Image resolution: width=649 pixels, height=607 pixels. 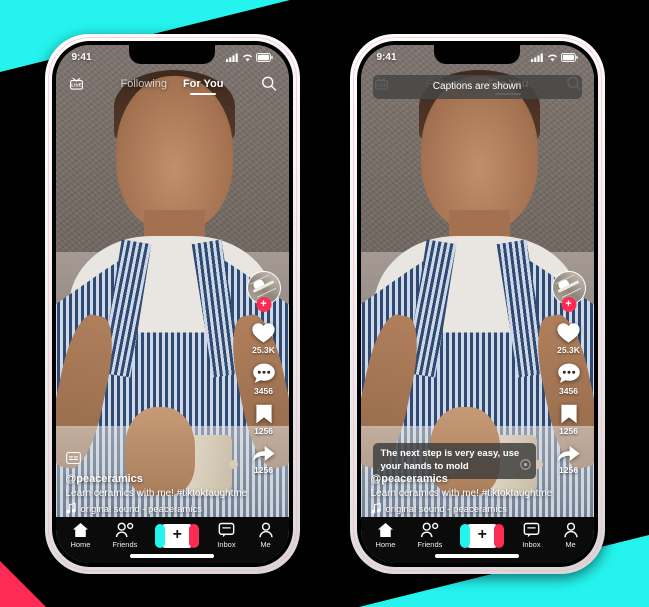 What do you see at coordinates (143, 86) in the screenshot?
I see `tab-following: Following` at bounding box center [143, 86].